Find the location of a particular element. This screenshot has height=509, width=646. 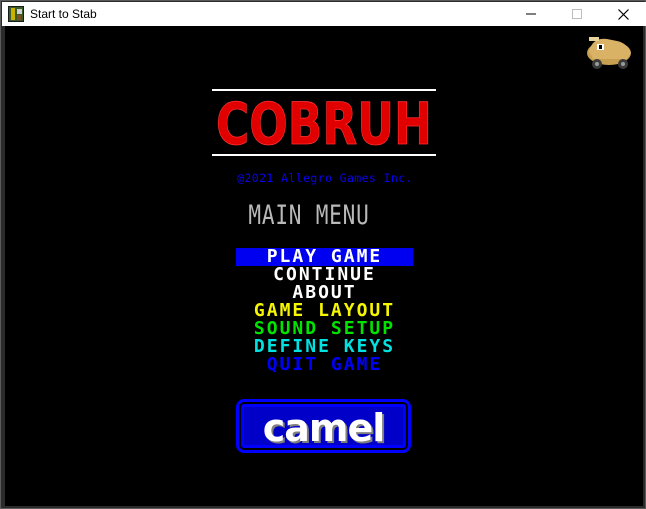

maximize-button is located at coordinates (577, 14).